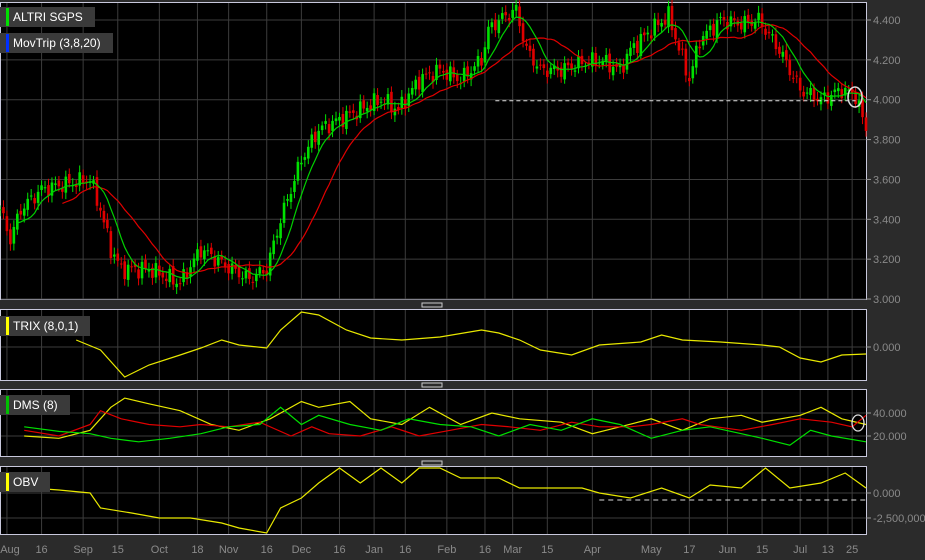 Image resolution: width=925 pixels, height=560 pixels. Describe the element at coordinates (7, 405) in the screenshot. I see `legend-color-green` at that location.